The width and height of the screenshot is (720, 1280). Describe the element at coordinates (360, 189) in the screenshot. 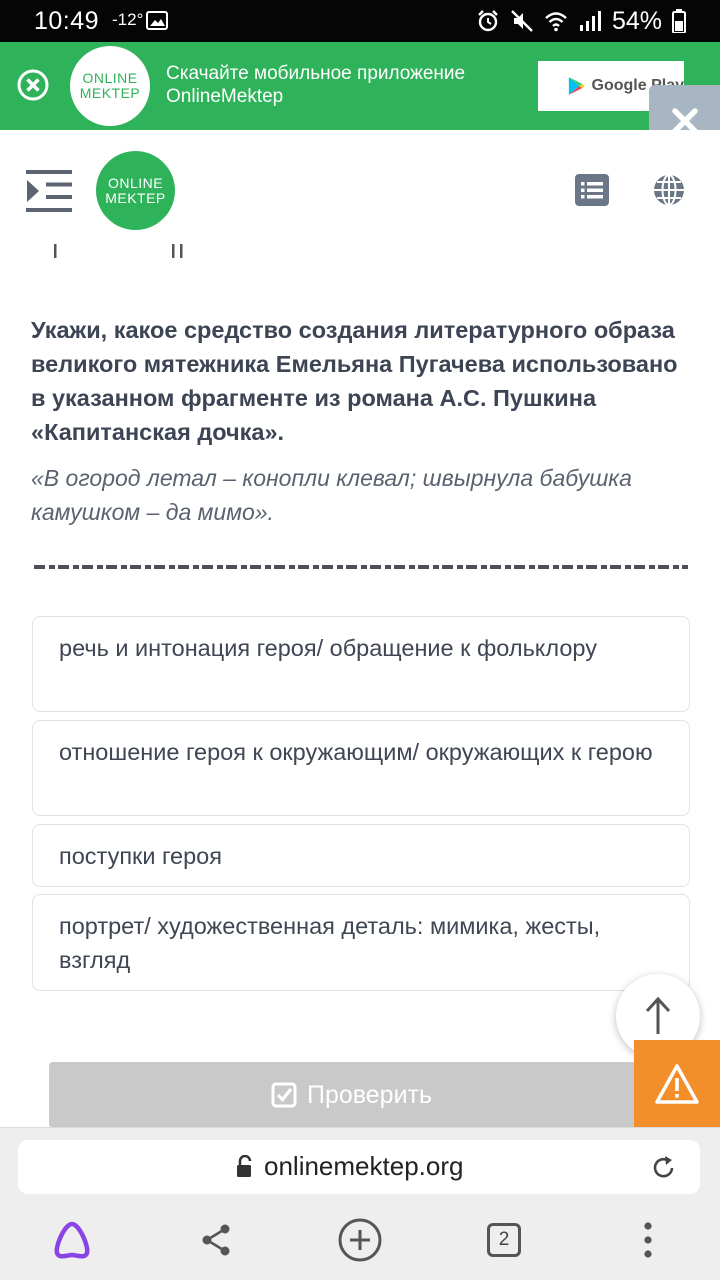

I see `site-header: ONLINE MEKTEP` at that location.